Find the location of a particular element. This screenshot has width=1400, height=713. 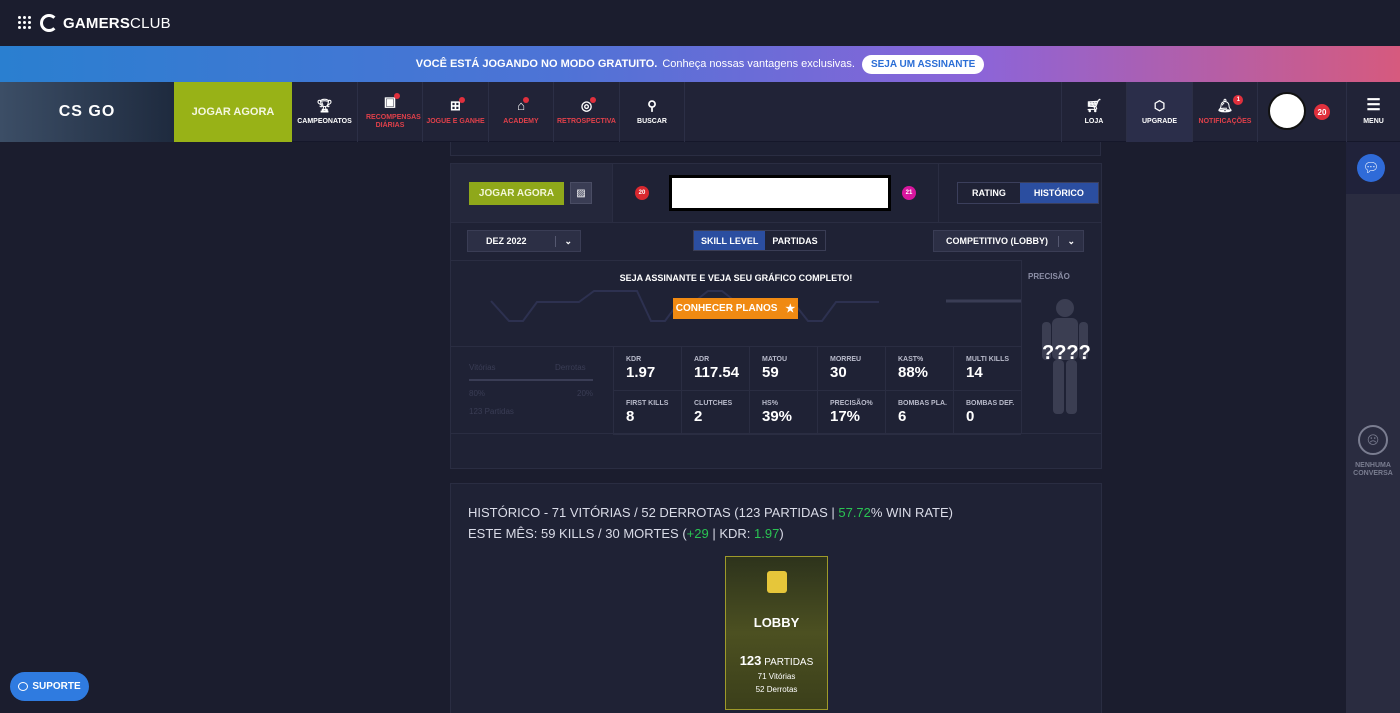

support-button: SUPORTE is located at coordinates (49, 686).